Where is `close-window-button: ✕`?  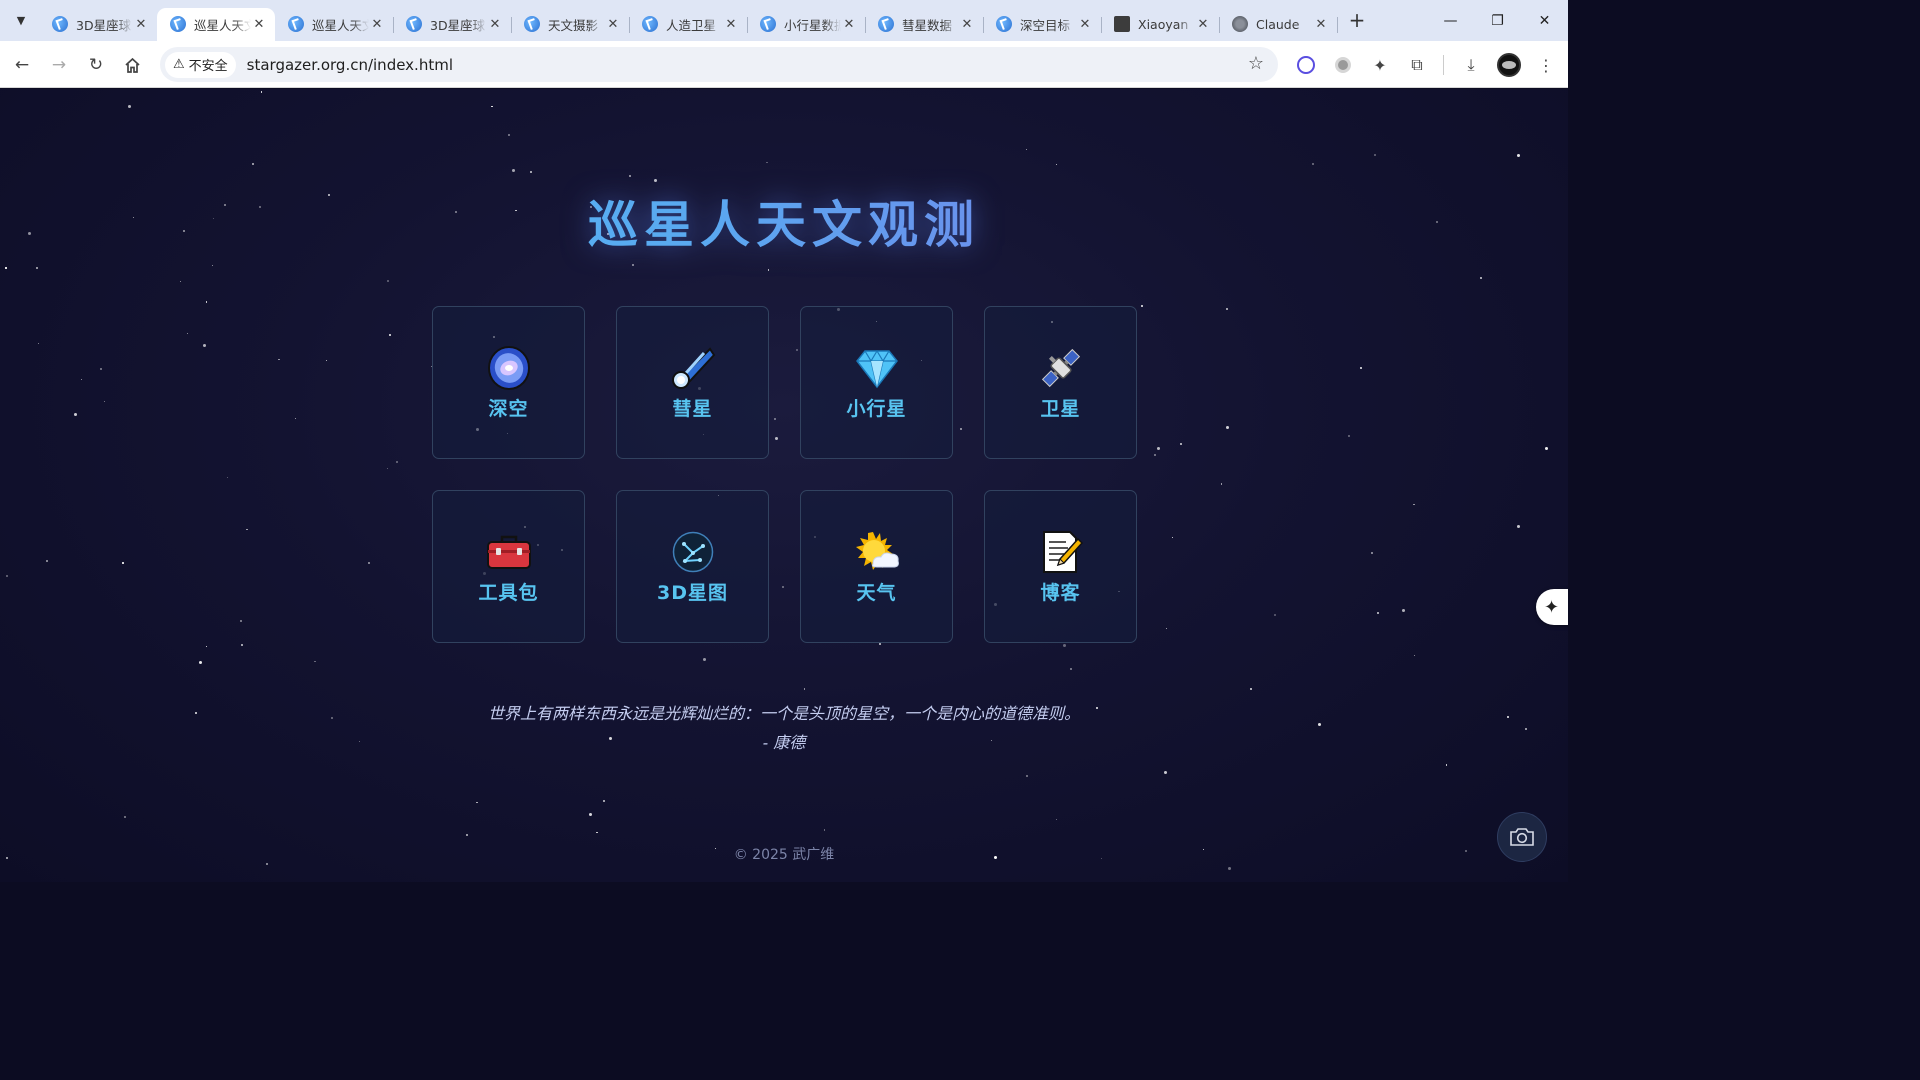 close-window-button: ✕ is located at coordinates (1544, 20).